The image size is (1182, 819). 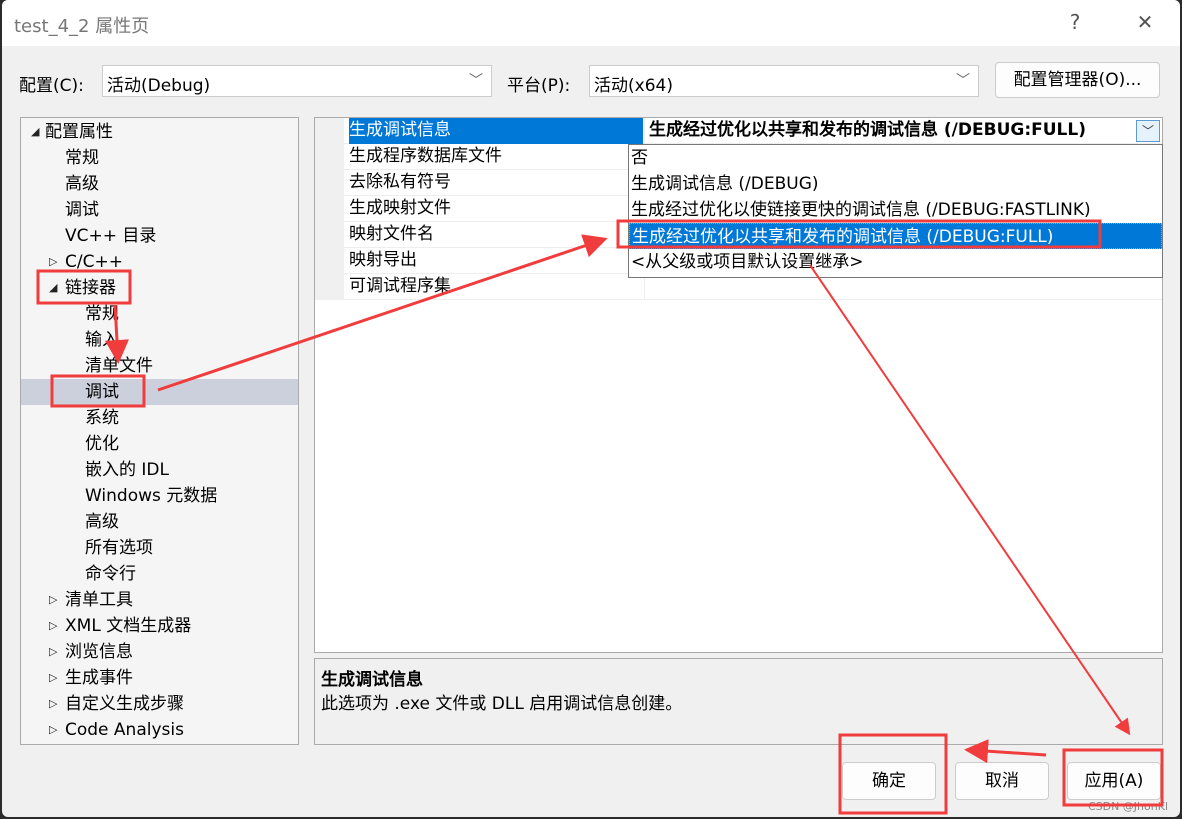 I want to click on tree-item-label: 命令行, so click(x=110, y=574).